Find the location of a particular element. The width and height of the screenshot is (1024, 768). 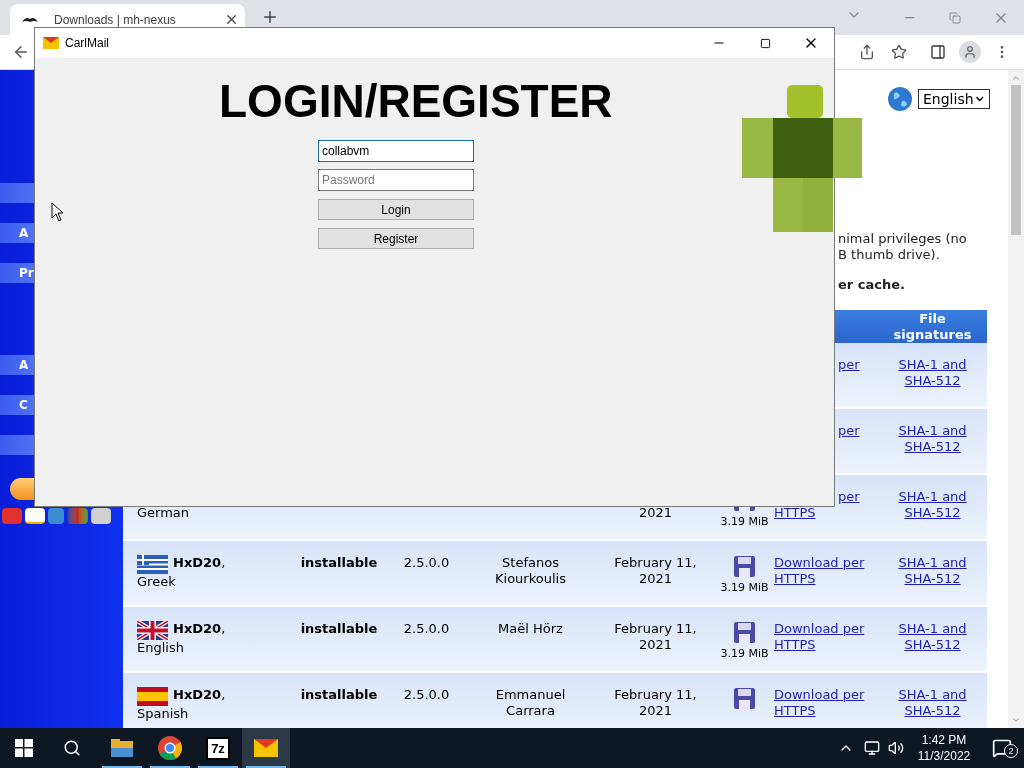

intro-text: nimal privileges (no is located at coordinates (903, 239).